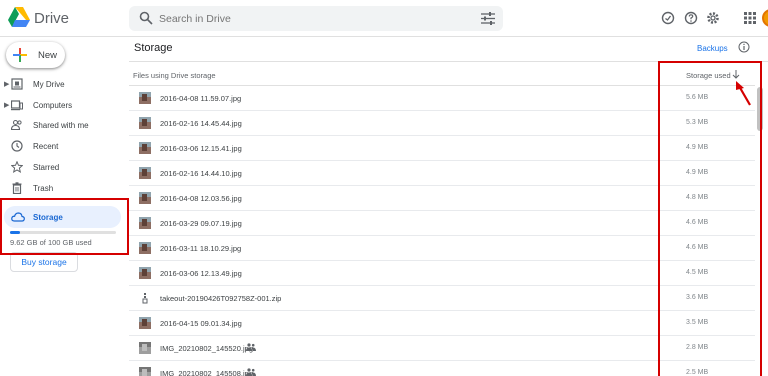  I want to click on backups-link: Backups, so click(712, 48).